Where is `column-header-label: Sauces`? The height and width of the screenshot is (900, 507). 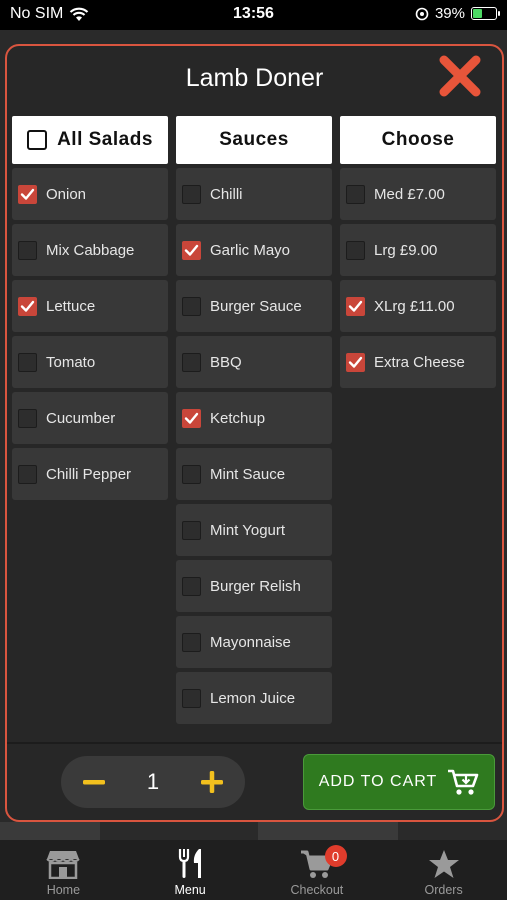
column-header-label: Sauces is located at coordinates (254, 139).